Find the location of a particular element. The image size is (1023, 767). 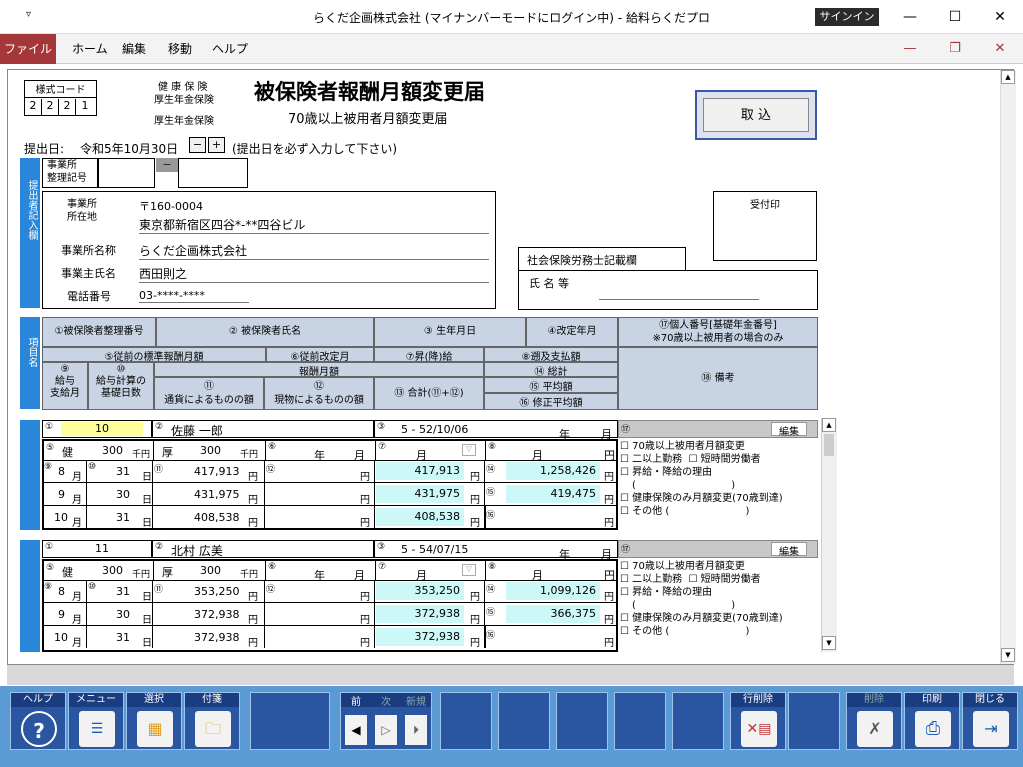

main-scroll-down-icon: ▼ is located at coordinates (1008, 655).